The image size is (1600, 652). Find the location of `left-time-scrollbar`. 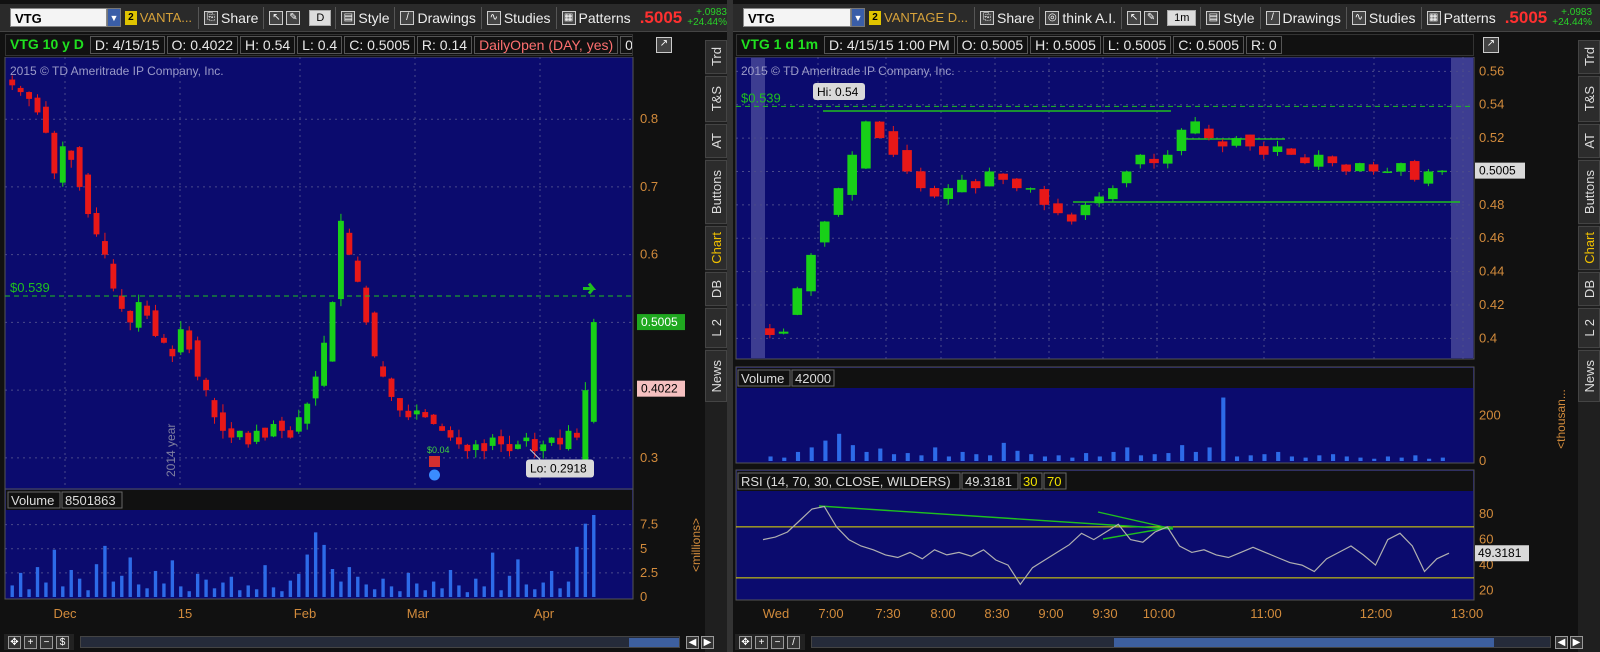

left-time-scrollbar is located at coordinates (380, 642).